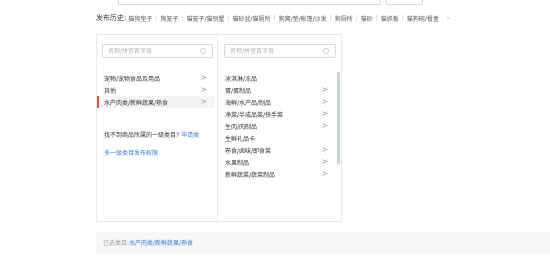 This screenshot has height=261, width=550. I want to click on level1-item-other: 其他 >, so click(156, 90).